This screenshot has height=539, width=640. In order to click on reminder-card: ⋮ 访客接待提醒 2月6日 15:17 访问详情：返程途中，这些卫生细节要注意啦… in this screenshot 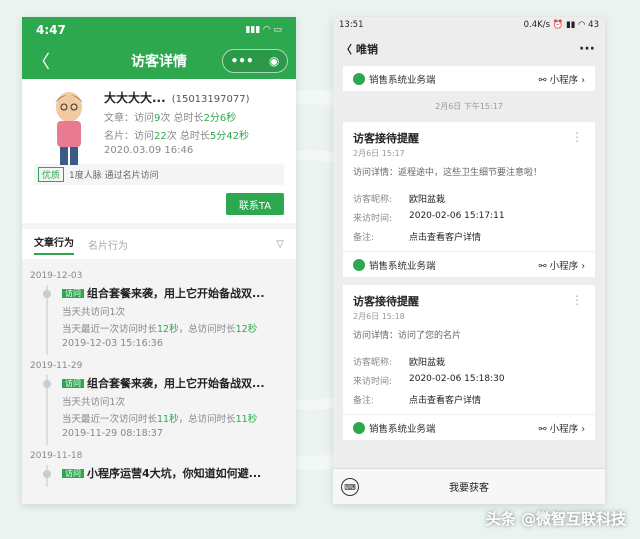, I will do `click(469, 186)`.